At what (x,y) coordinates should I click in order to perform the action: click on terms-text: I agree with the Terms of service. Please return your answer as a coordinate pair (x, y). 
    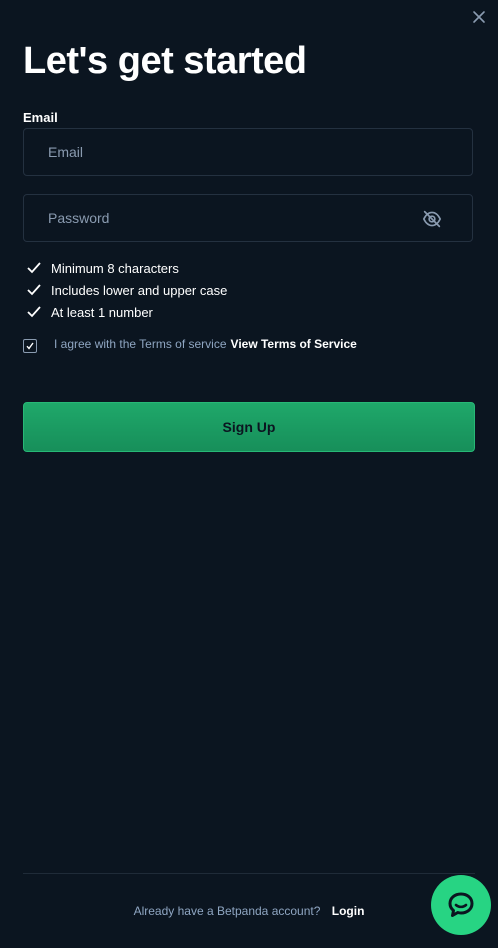
    Looking at the image, I should click on (140, 344).